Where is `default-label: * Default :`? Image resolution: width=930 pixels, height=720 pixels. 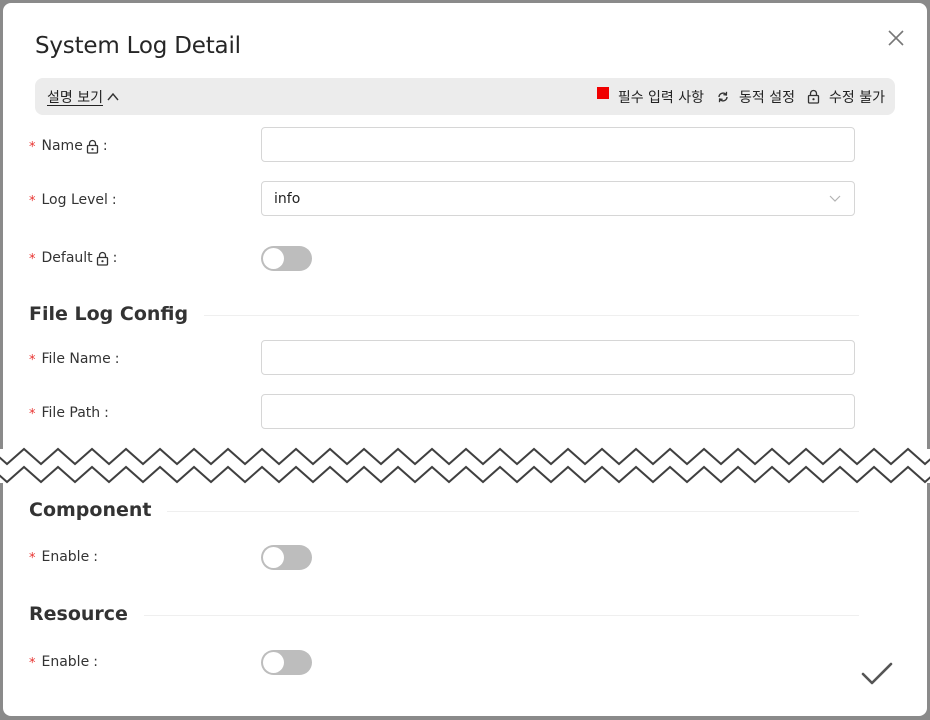
default-label: * Default : is located at coordinates (73, 258).